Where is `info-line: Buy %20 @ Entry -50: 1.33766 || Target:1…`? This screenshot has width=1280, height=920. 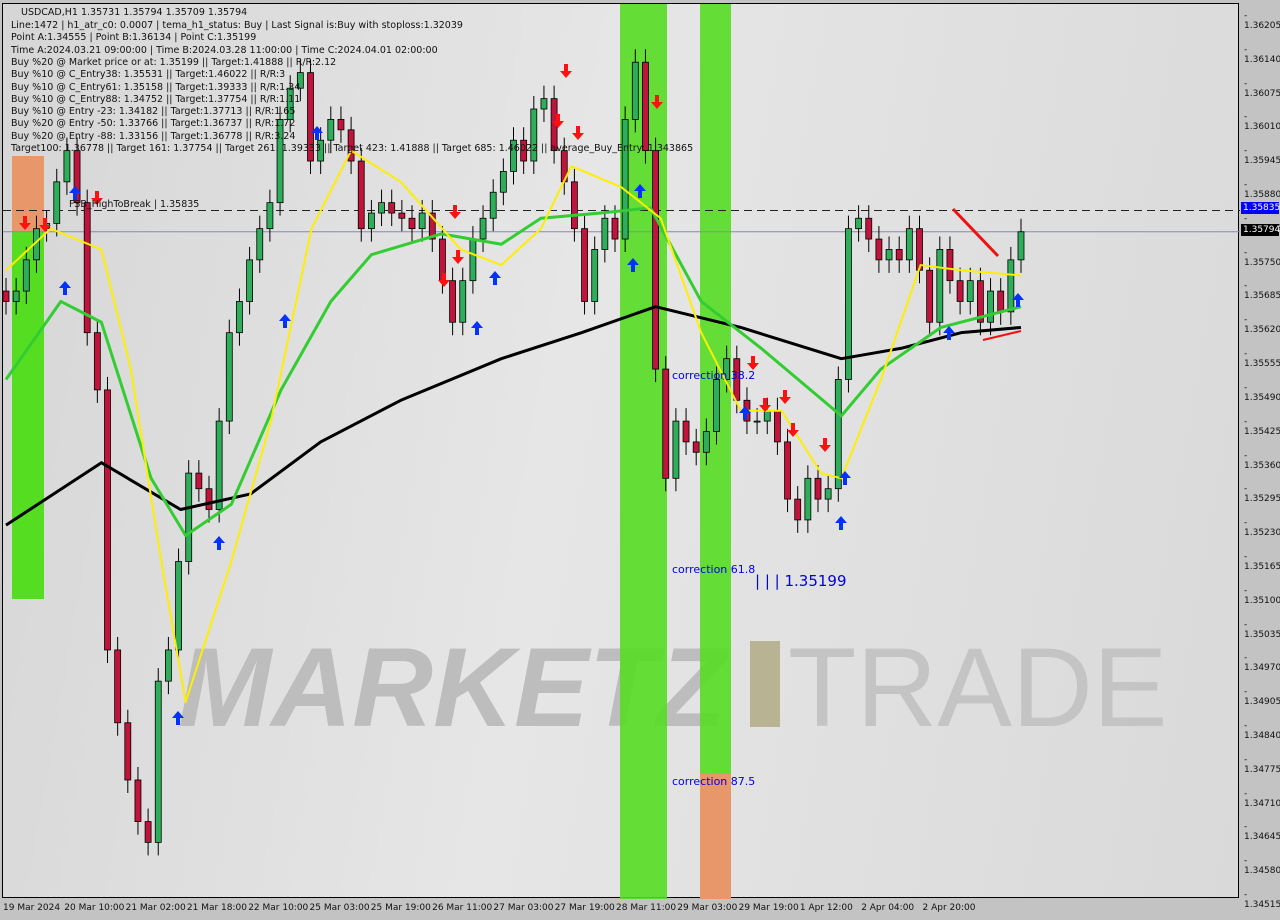 info-line: Buy %20 @ Entry -50: 1.33766 || Target:1… is located at coordinates (153, 124).